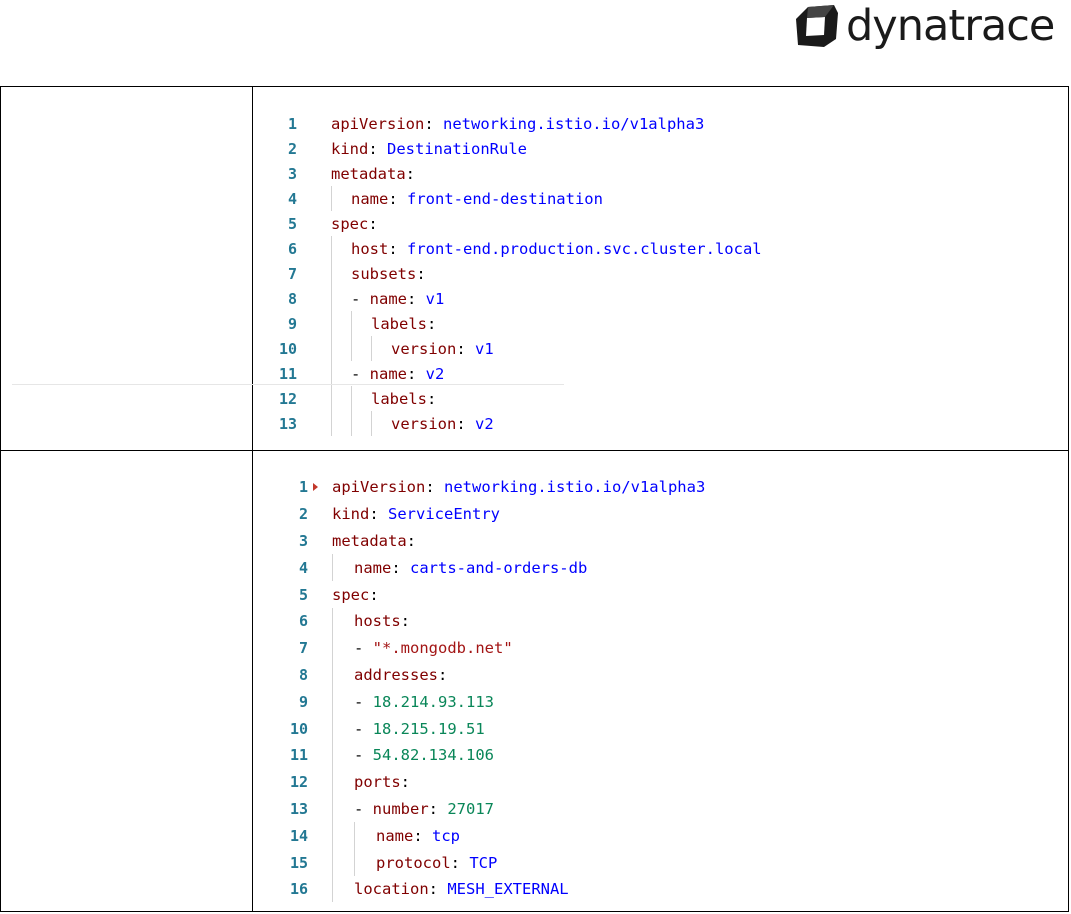  What do you see at coordinates (393, 862) in the screenshot?
I see `code-line: 15 protocol: TCP` at bounding box center [393, 862].